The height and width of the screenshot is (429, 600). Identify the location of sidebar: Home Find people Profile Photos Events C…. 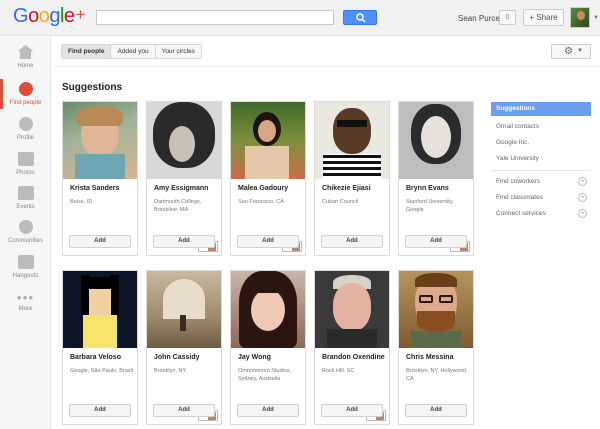
(25, 233).